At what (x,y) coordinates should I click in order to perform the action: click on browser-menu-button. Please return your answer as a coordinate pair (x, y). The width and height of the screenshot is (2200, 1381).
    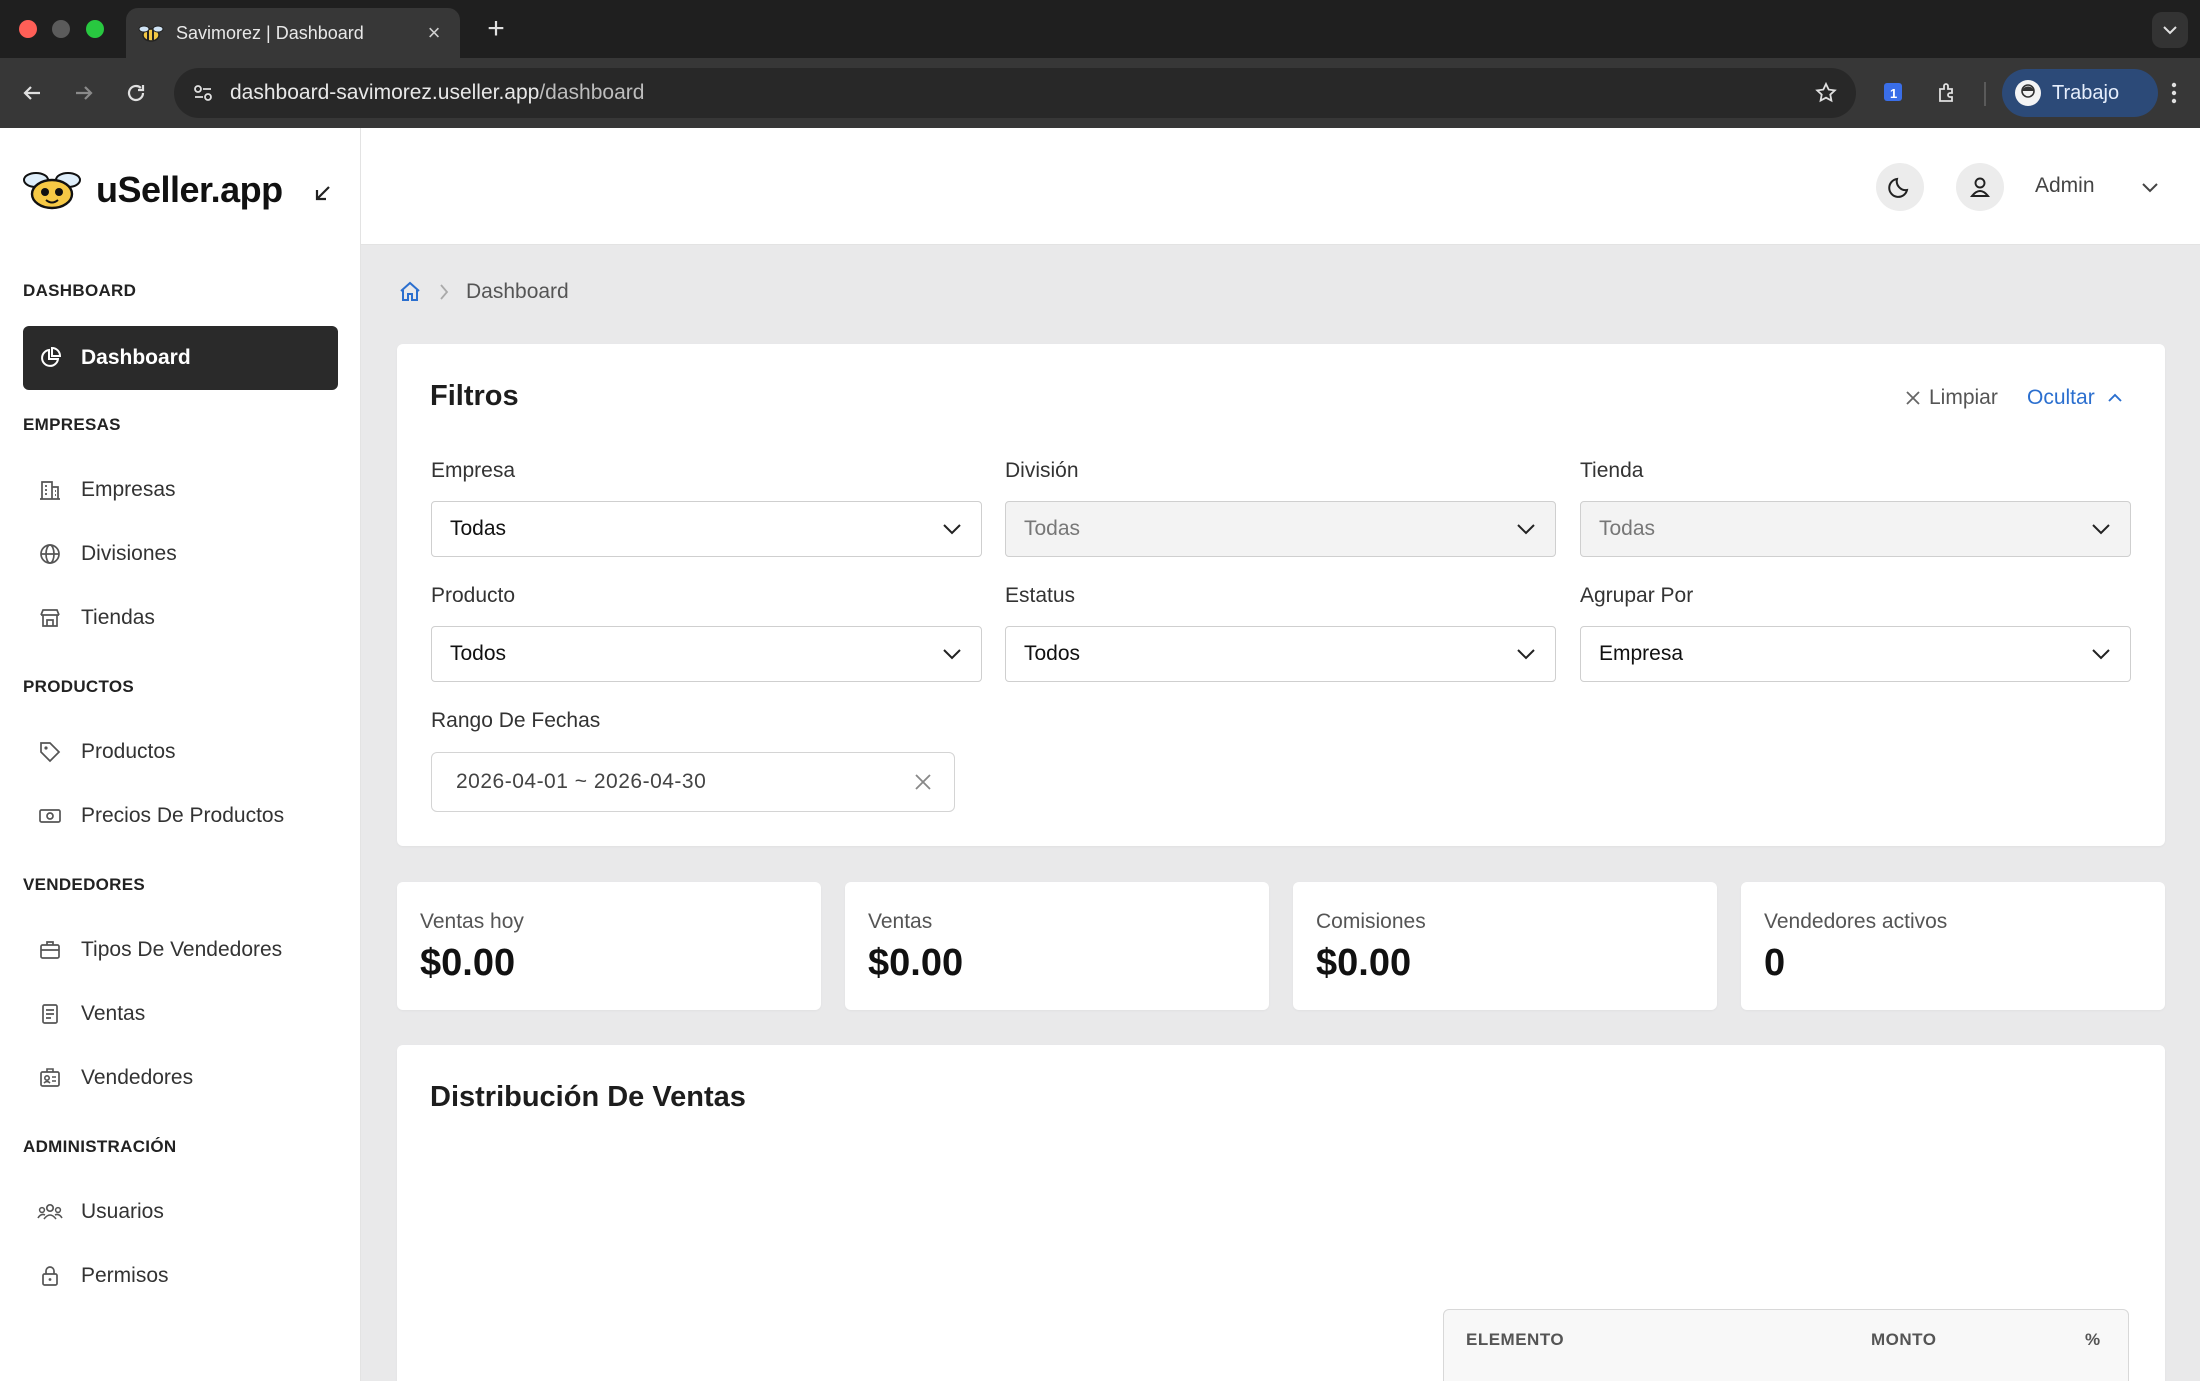
    Looking at the image, I should click on (2174, 93).